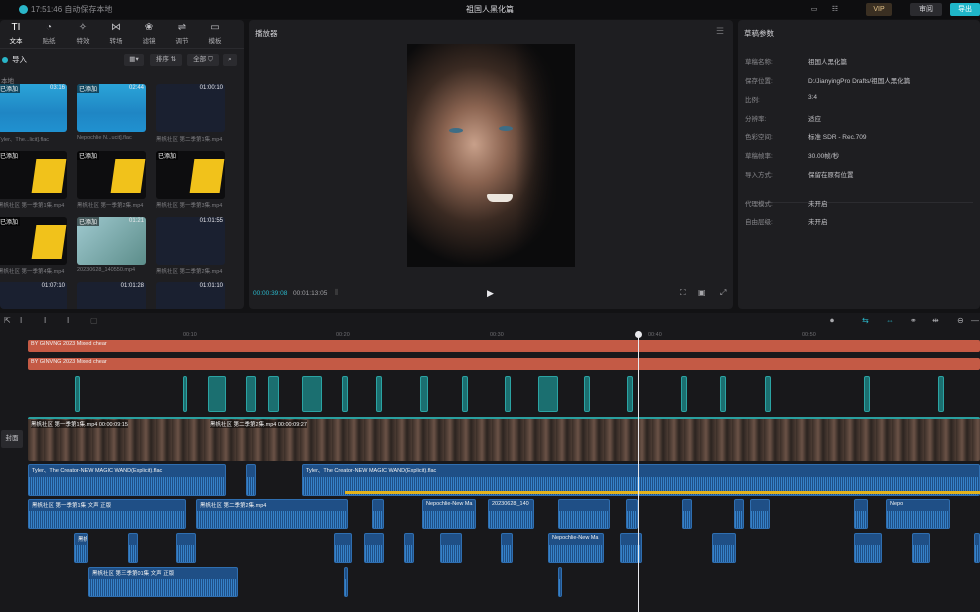  What do you see at coordinates (935, 320) in the screenshot?
I see `preview-axis-icon: ⇹` at bounding box center [935, 320].